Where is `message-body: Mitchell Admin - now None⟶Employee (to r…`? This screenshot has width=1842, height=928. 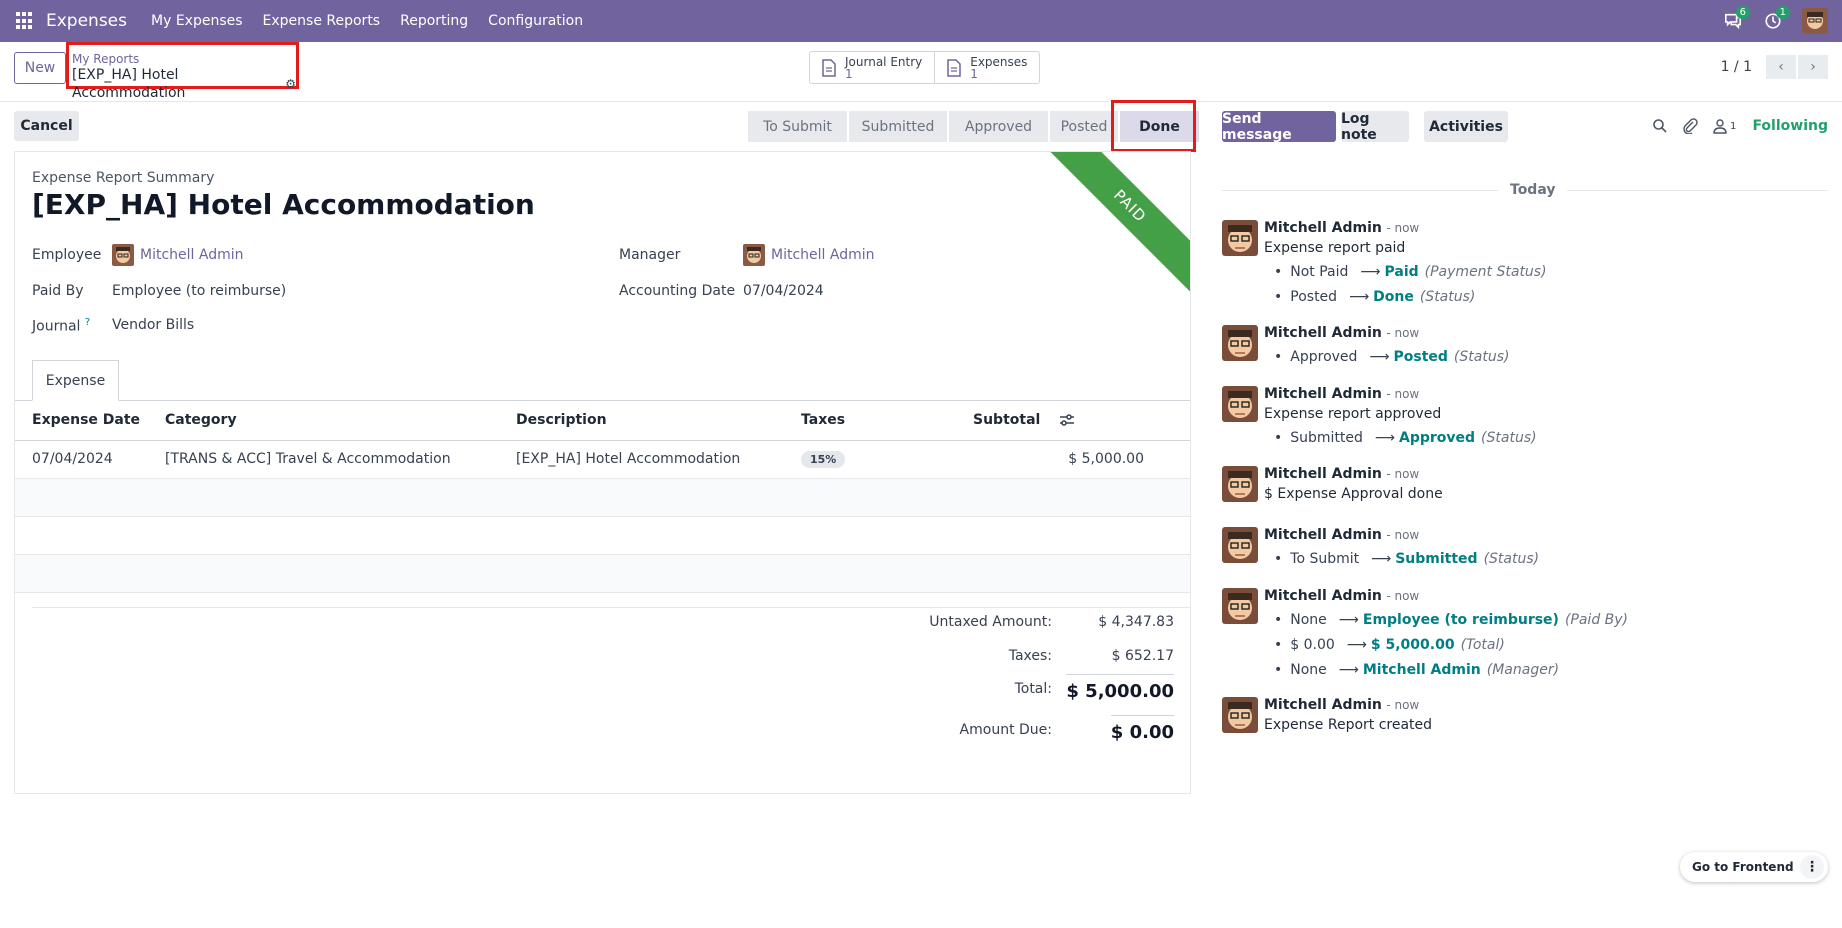 message-body: Mitchell Admin - now None⟶Employee (to r… is located at coordinates (1544, 635).